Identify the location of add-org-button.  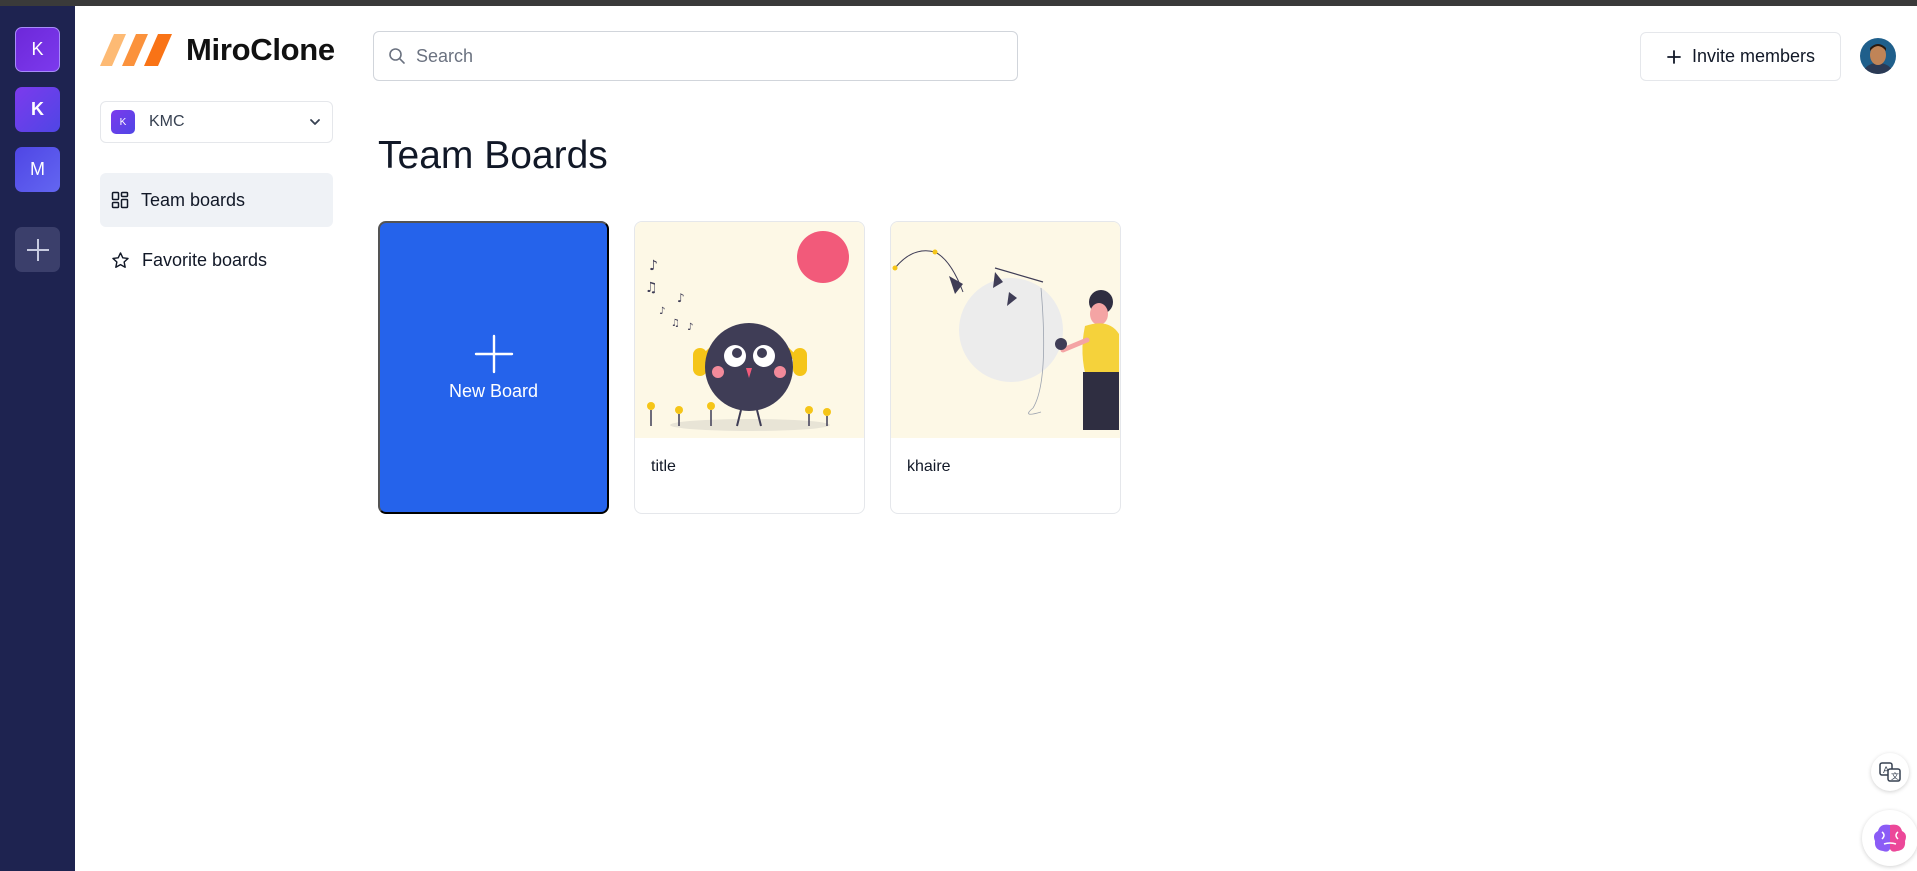
(37, 249).